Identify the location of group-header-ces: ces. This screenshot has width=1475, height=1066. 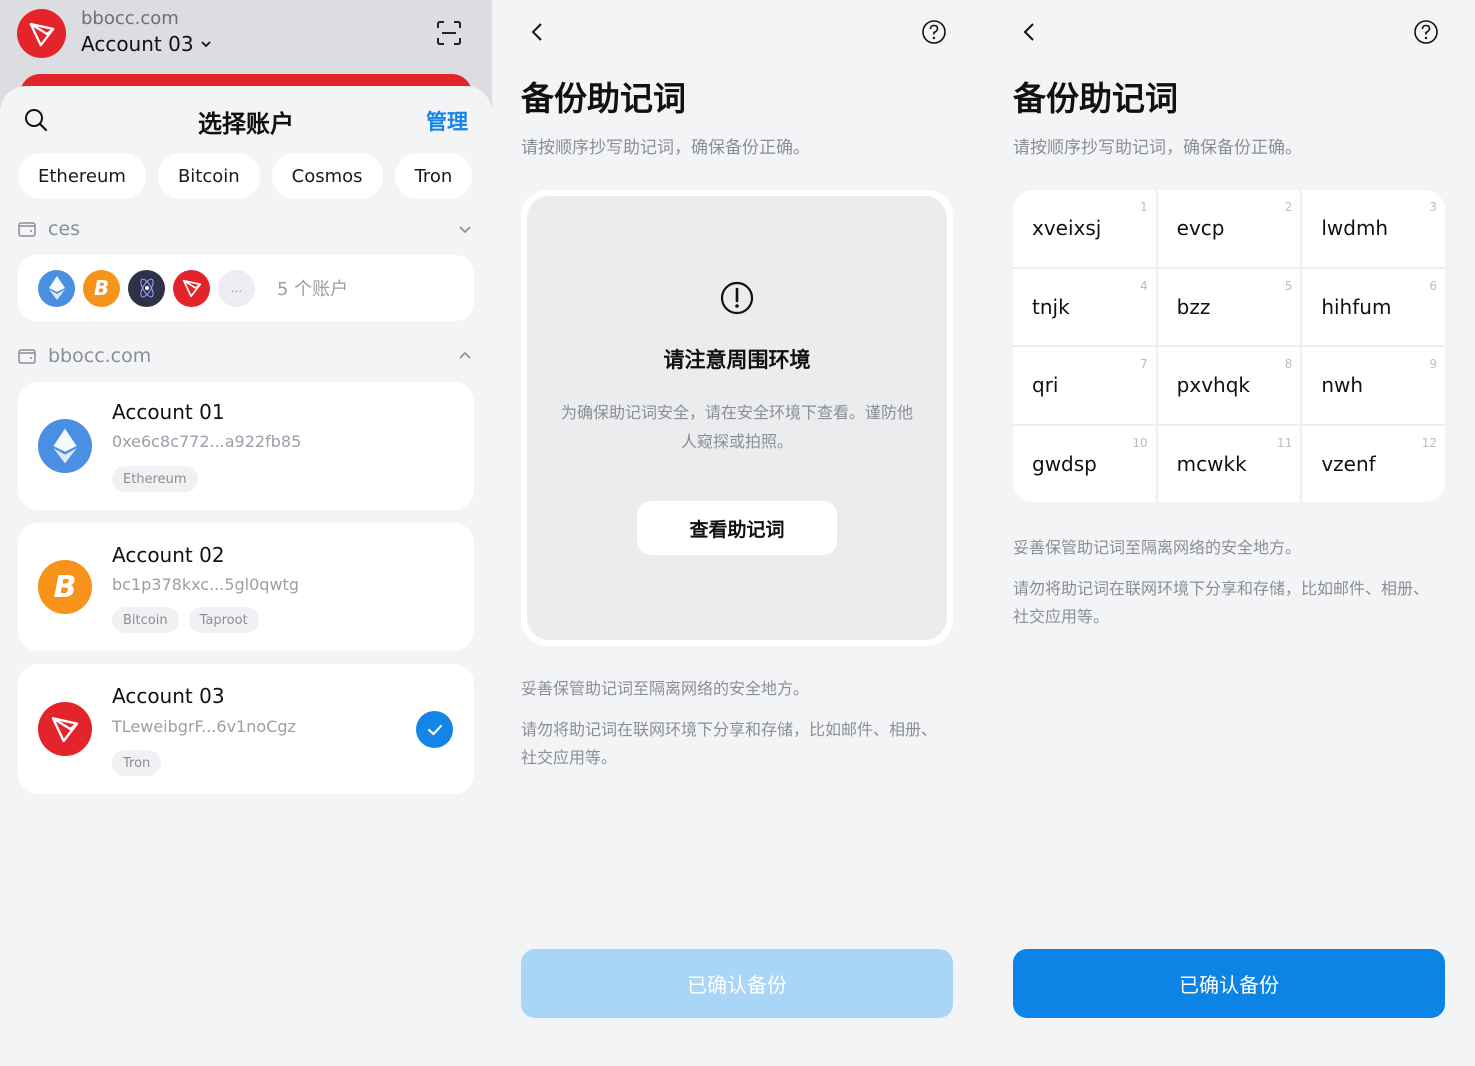
(246, 229).